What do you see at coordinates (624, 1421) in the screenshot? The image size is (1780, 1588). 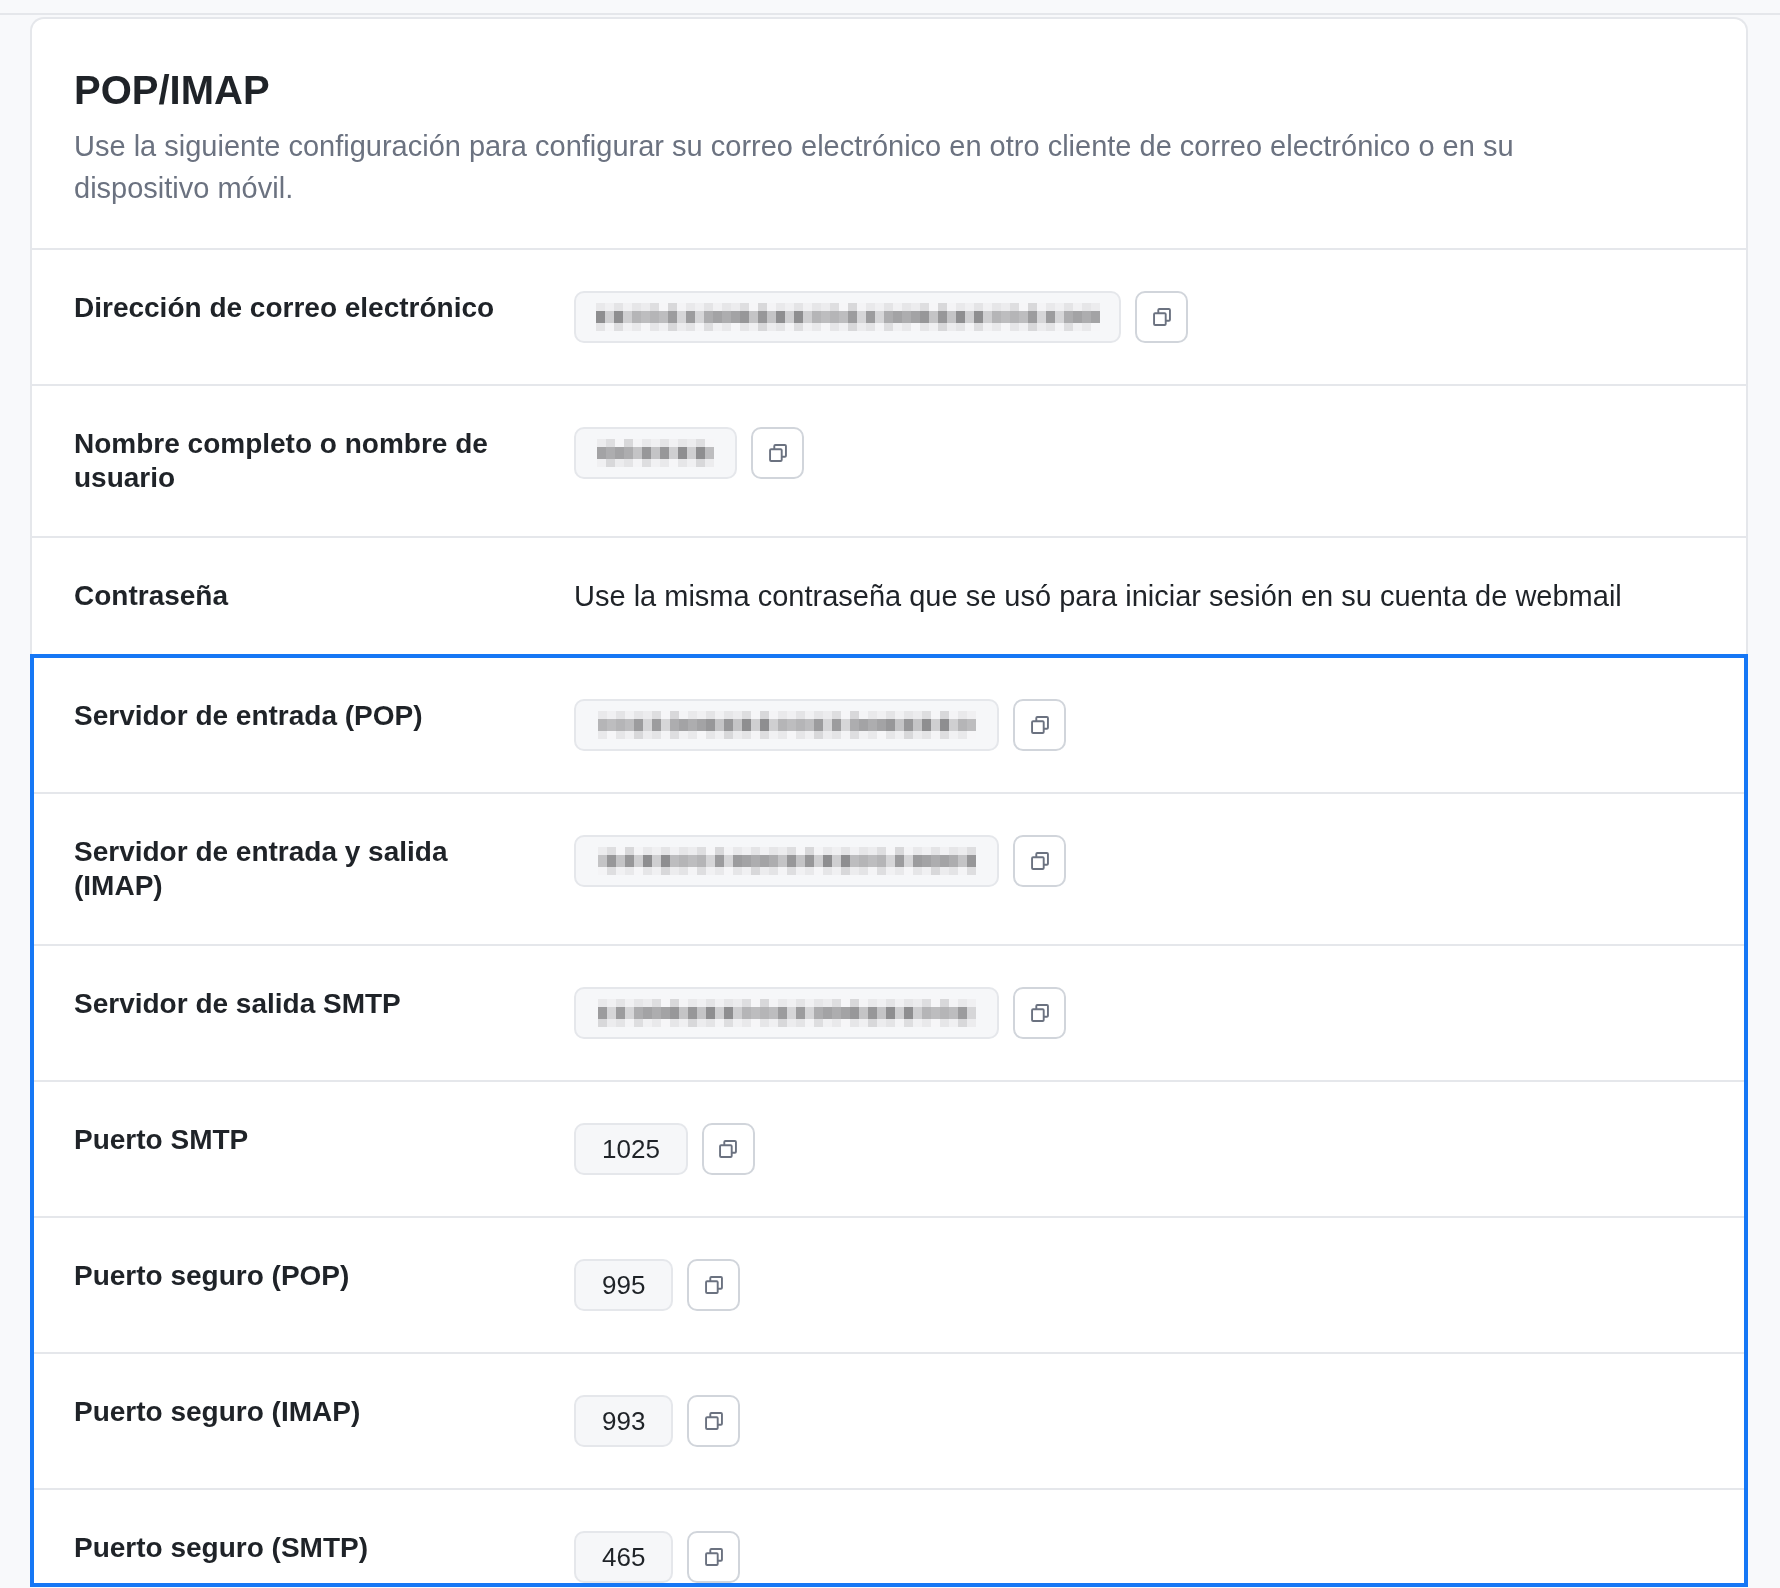 I see `value-field: 993` at bounding box center [624, 1421].